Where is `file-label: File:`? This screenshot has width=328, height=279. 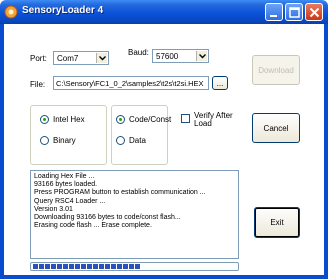 file-label: File: is located at coordinates (38, 84).